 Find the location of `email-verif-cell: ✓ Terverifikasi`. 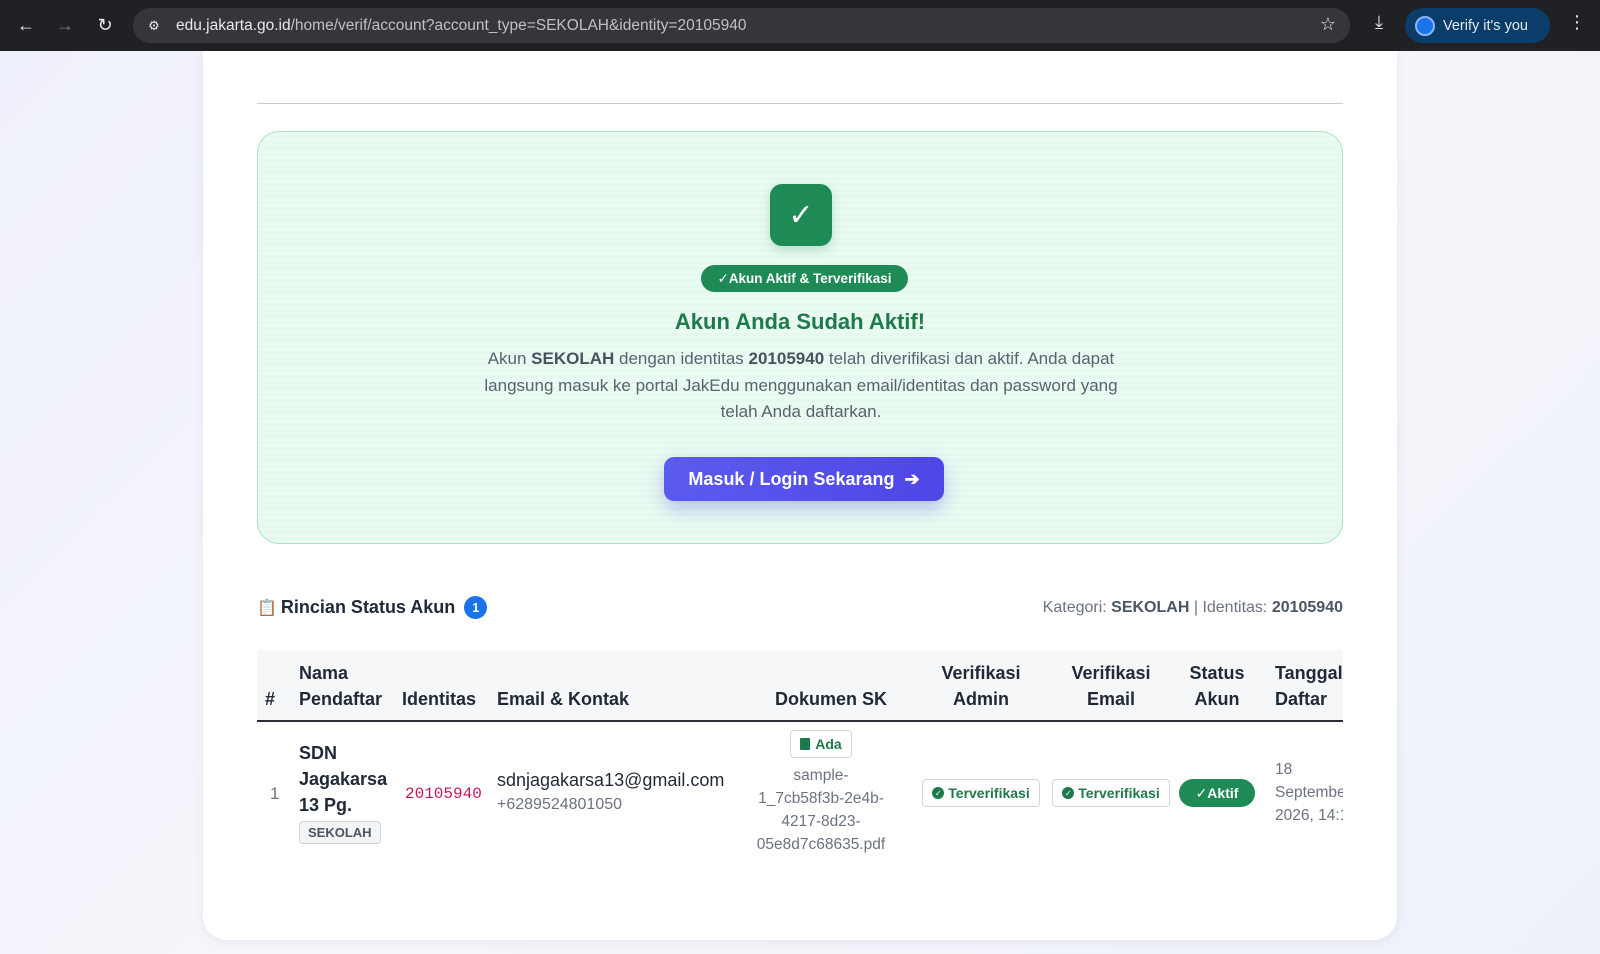

email-verif-cell: ✓ Terverifikasi is located at coordinates (1111, 793).